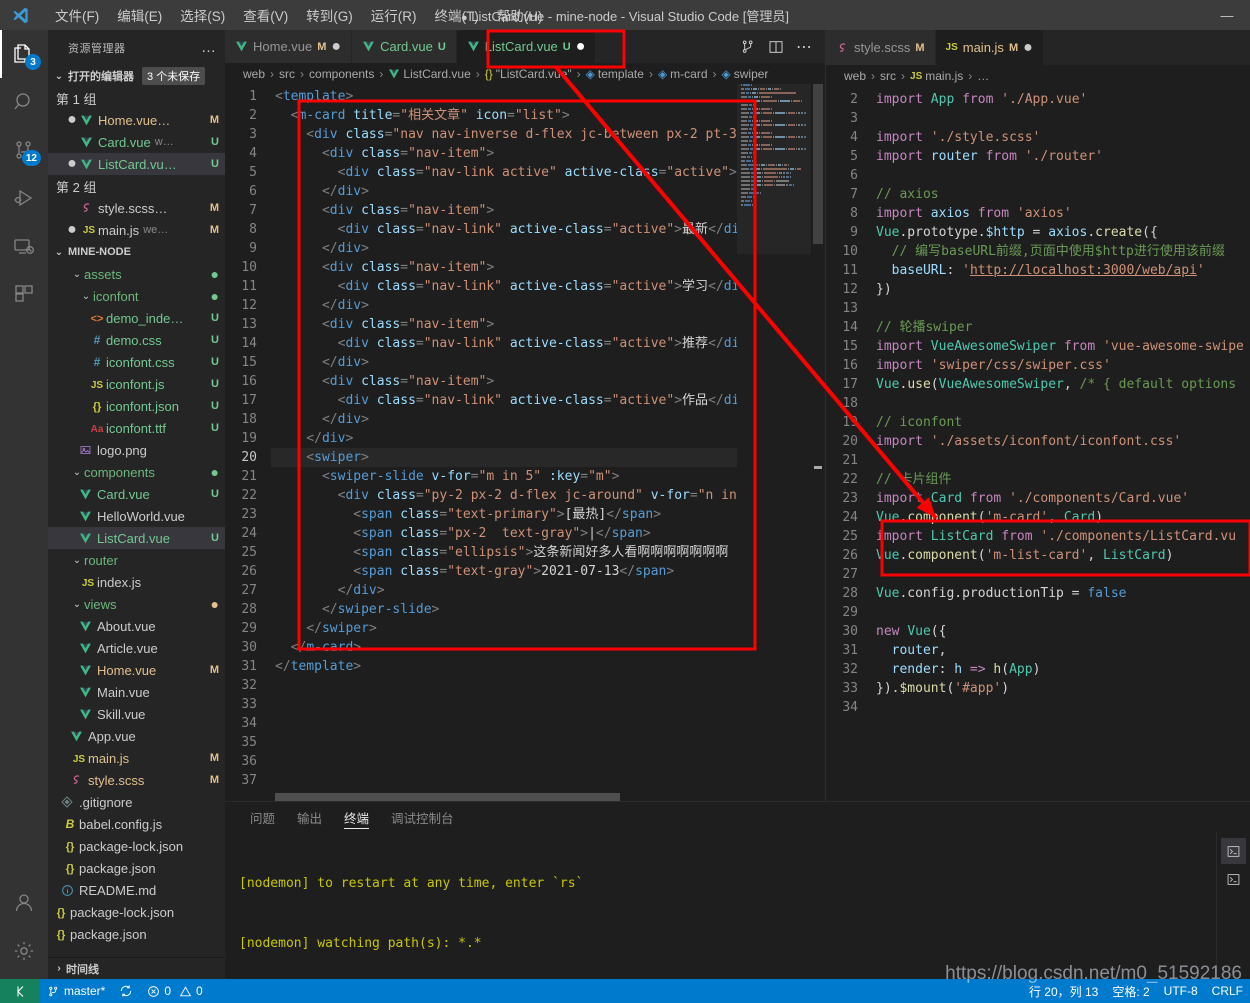 The image size is (1250, 1003). Describe the element at coordinates (457, 15) in the screenshot. I see `menu-terminal: 终端(T)` at that location.